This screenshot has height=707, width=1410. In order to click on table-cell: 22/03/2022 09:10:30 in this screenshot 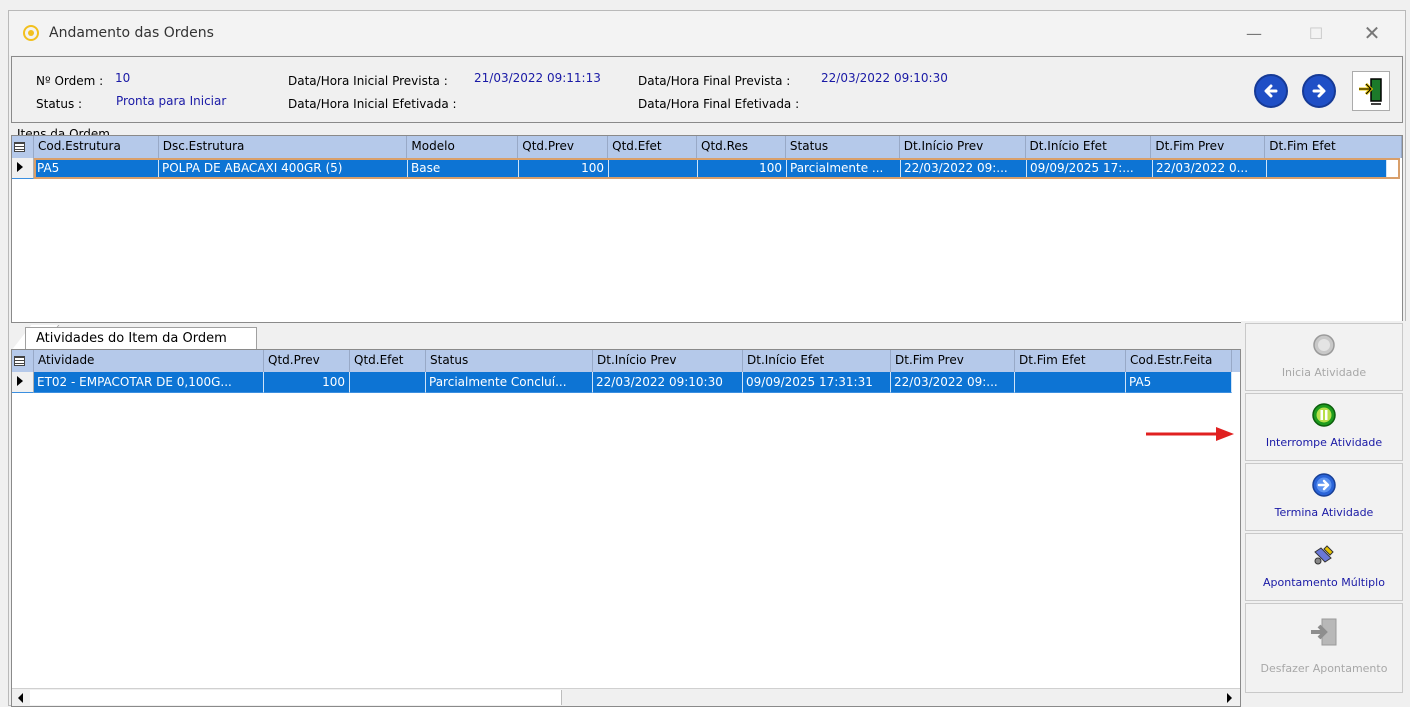, I will do `click(668, 382)`.